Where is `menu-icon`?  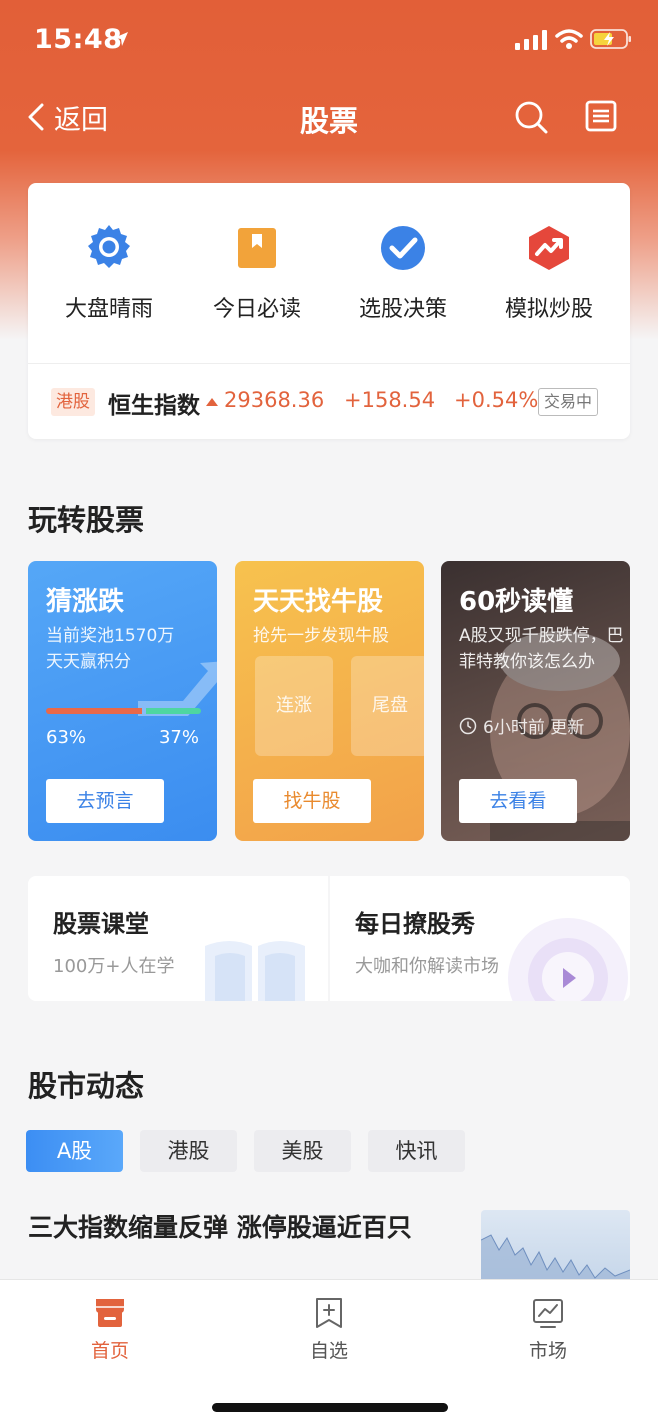
menu-icon is located at coordinates (601, 116).